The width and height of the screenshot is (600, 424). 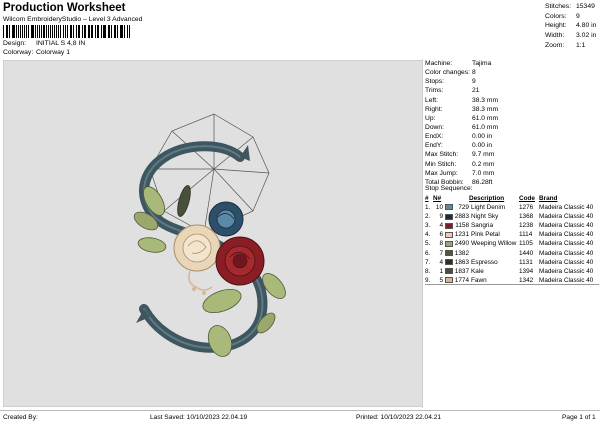 I want to click on info-value: 38.3 mm, so click(x=485, y=100).